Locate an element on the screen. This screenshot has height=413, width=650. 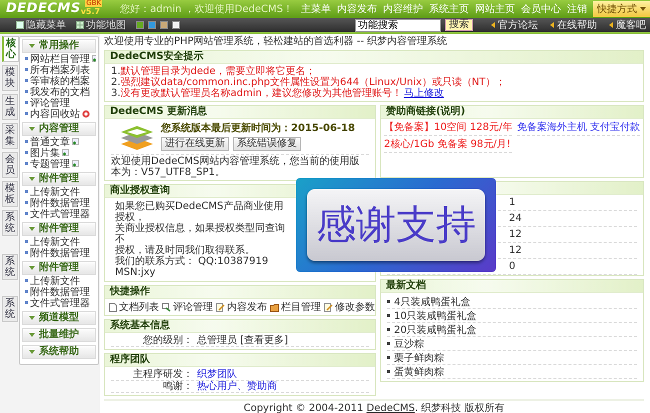
menu-item: 评论管理 is located at coordinates (50, 103).